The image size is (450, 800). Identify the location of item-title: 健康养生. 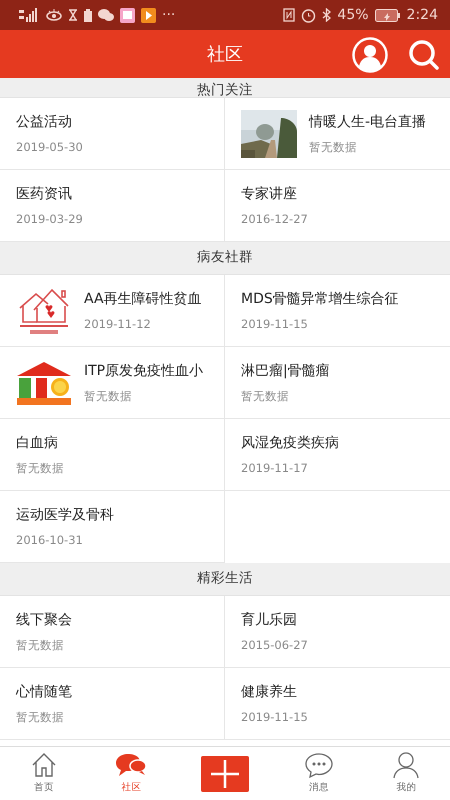
(269, 692).